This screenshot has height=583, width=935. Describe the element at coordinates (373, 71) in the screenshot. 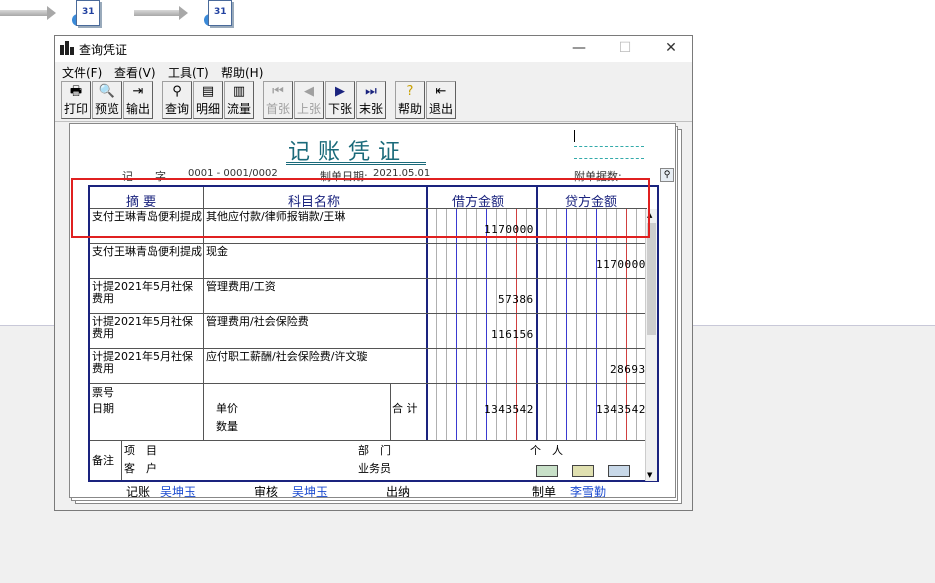

I see `menu-bar: 文件(F) 查看(V) 工具(T) 帮助(H)` at that location.